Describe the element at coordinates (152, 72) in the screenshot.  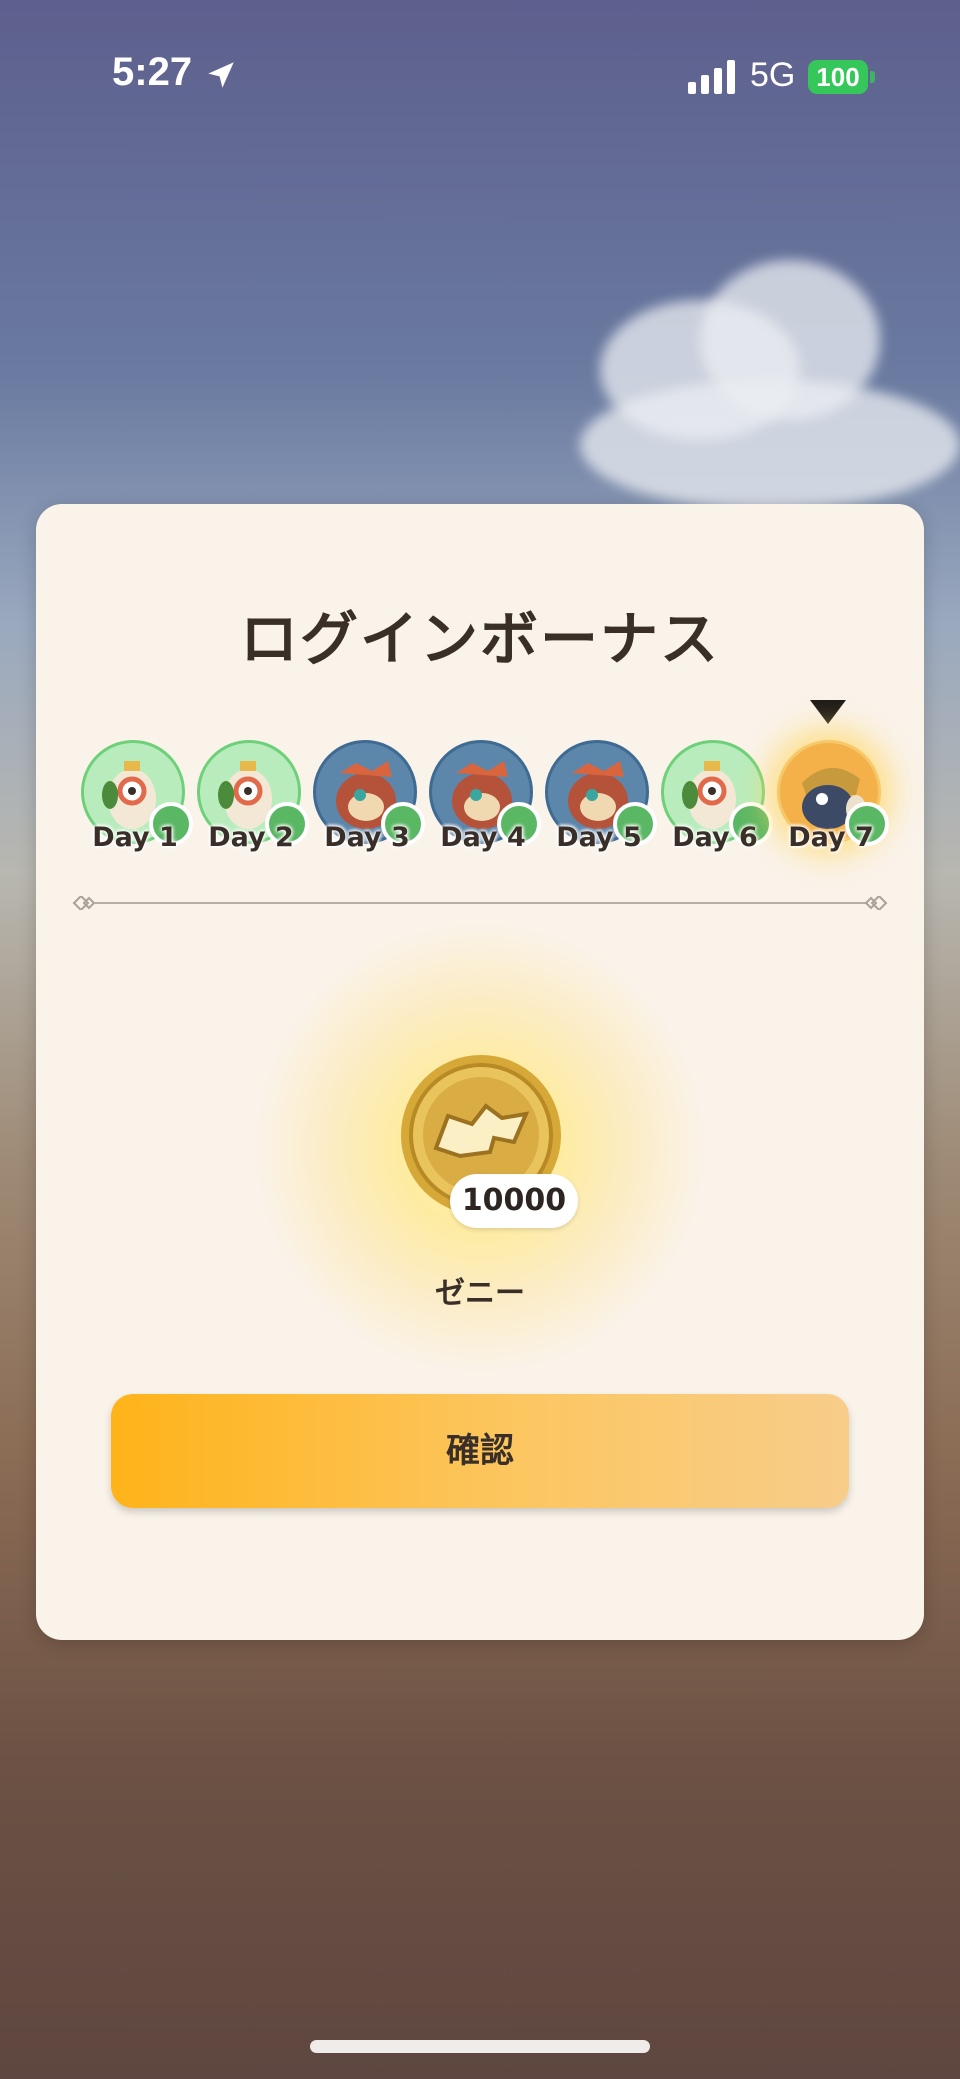
I see `status-time: 5:27` at that location.